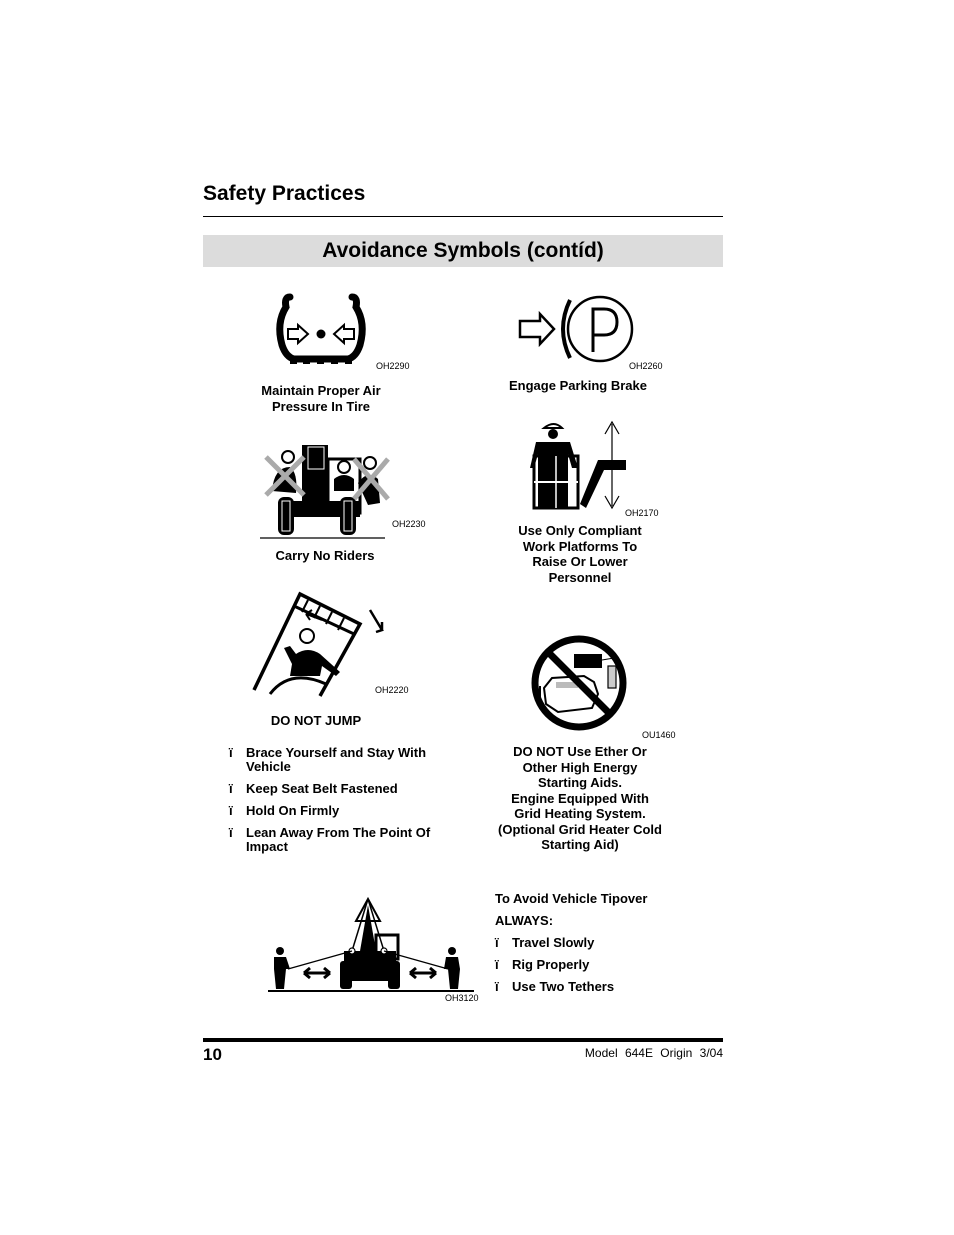 This screenshot has height=1235, width=954. Describe the element at coordinates (653, 1053) in the screenshot. I see `footer-meta: Model 644E Origin 3/04` at that location.